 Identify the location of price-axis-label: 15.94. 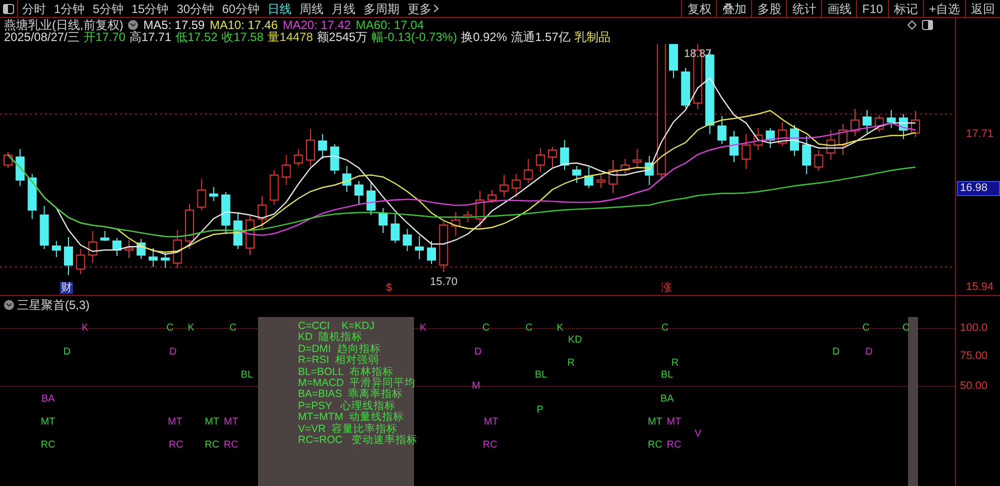
(980, 287).